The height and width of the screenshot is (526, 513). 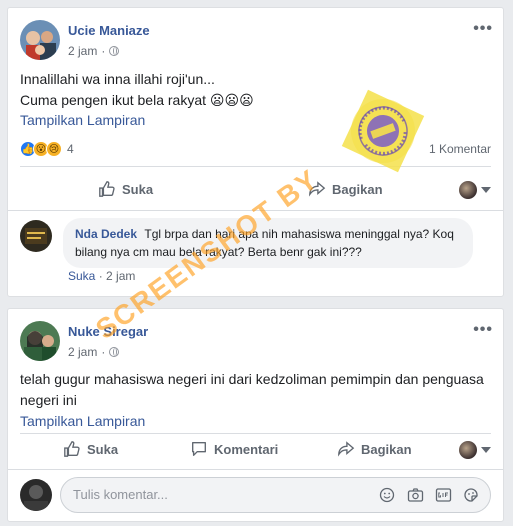 What do you see at coordinates (54, 149) in the screenshot?
I see `sad-reaction-icon: 😢` at bounding box center [54, 149].